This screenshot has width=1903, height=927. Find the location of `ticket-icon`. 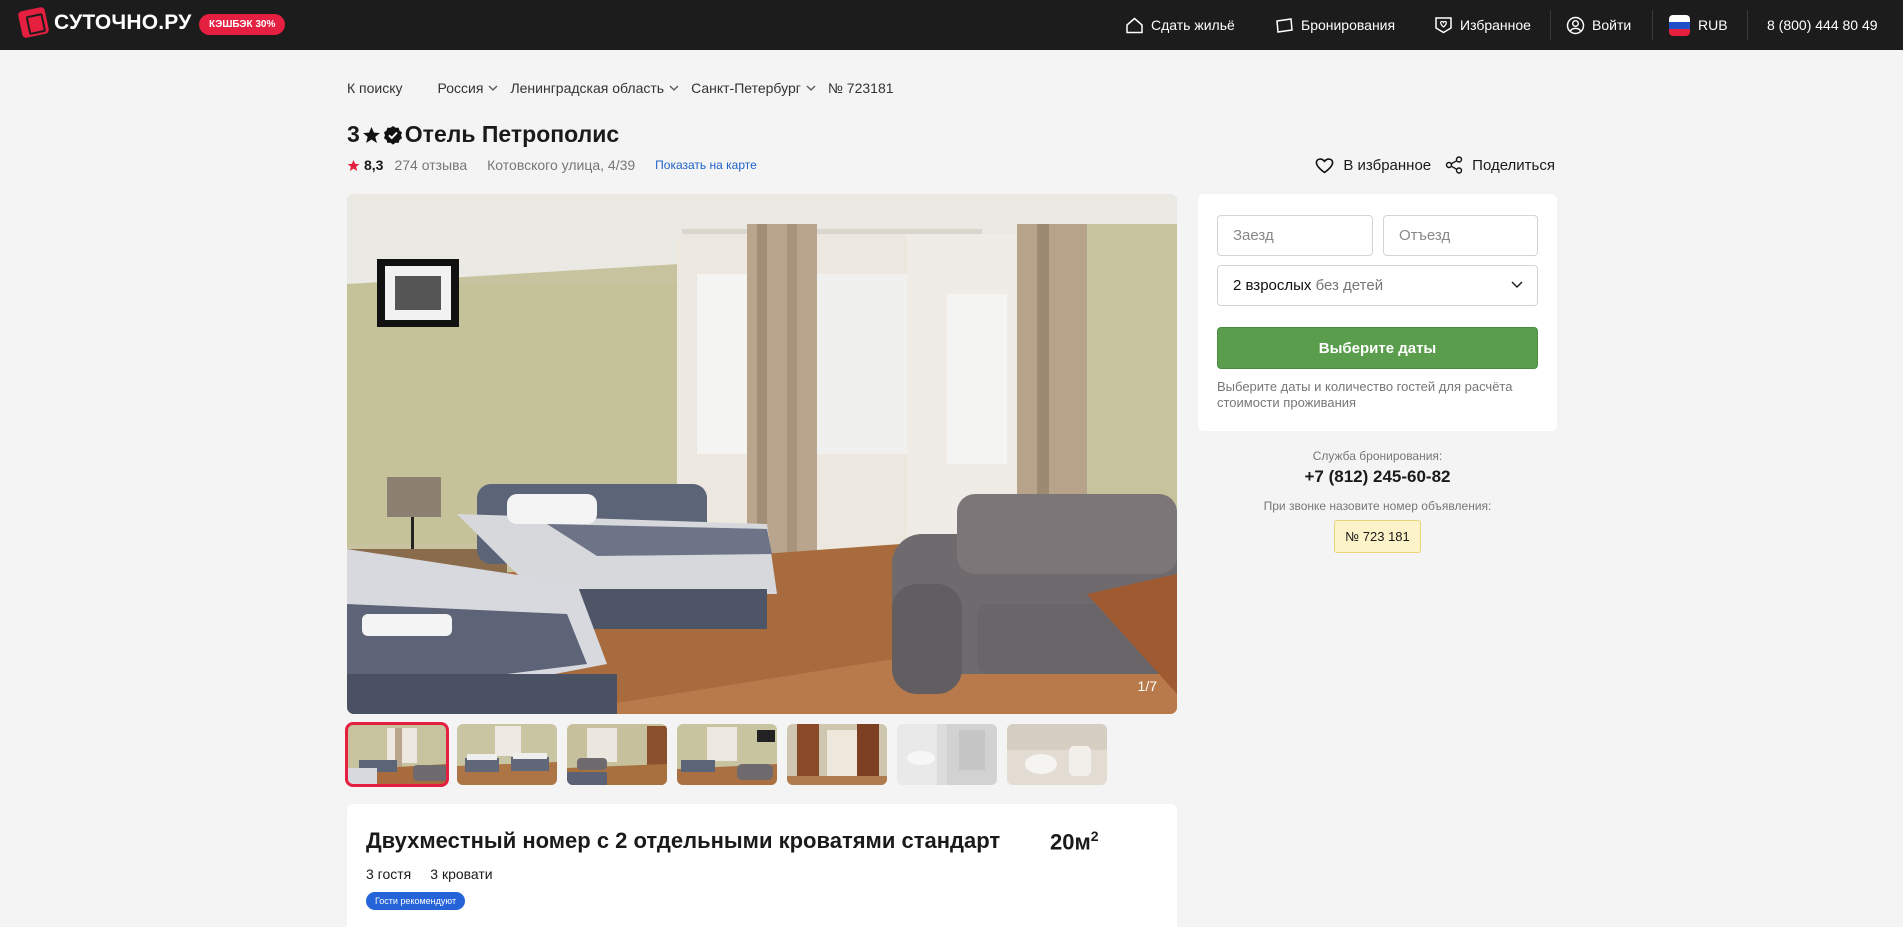

ticket-icon is located at coordinates (1284, 25).